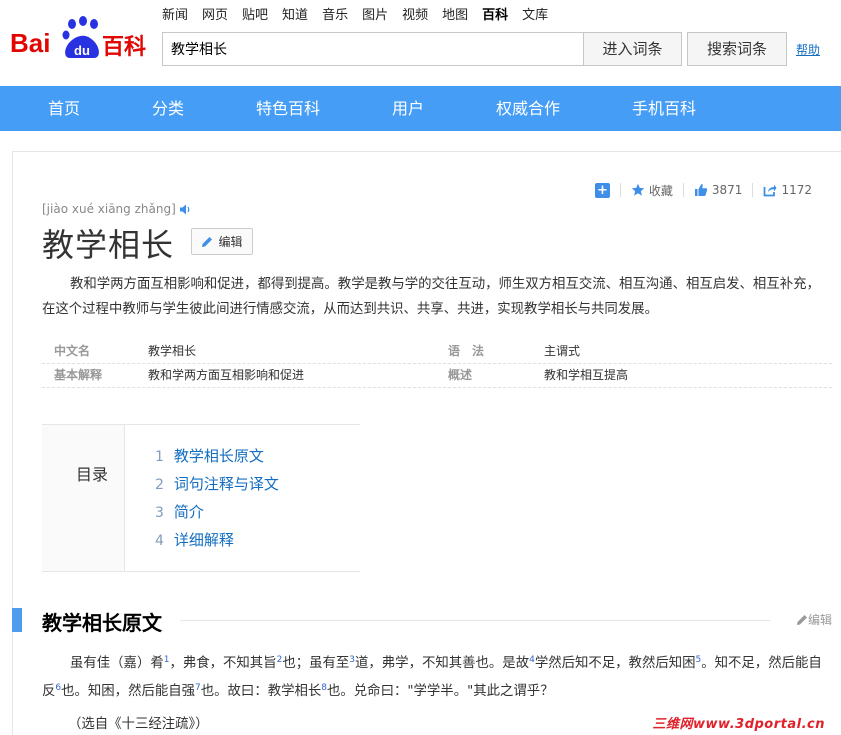  What do you see at coordinates (218, 456) in the screenshot?
I see `catalog-label: 教学相长原文` at bounding box center [218, 456].